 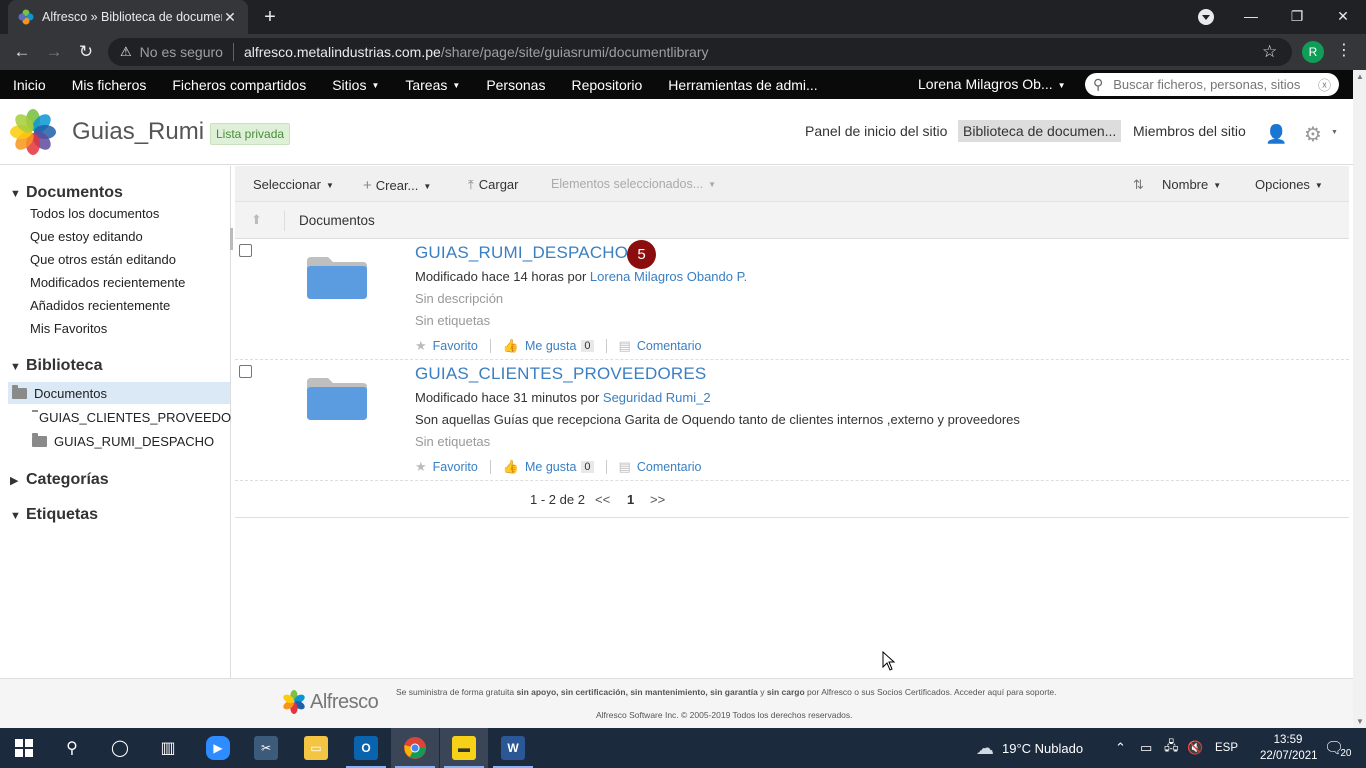 I want to click on battery-icon: ▭, so click(x=1146, y=748).